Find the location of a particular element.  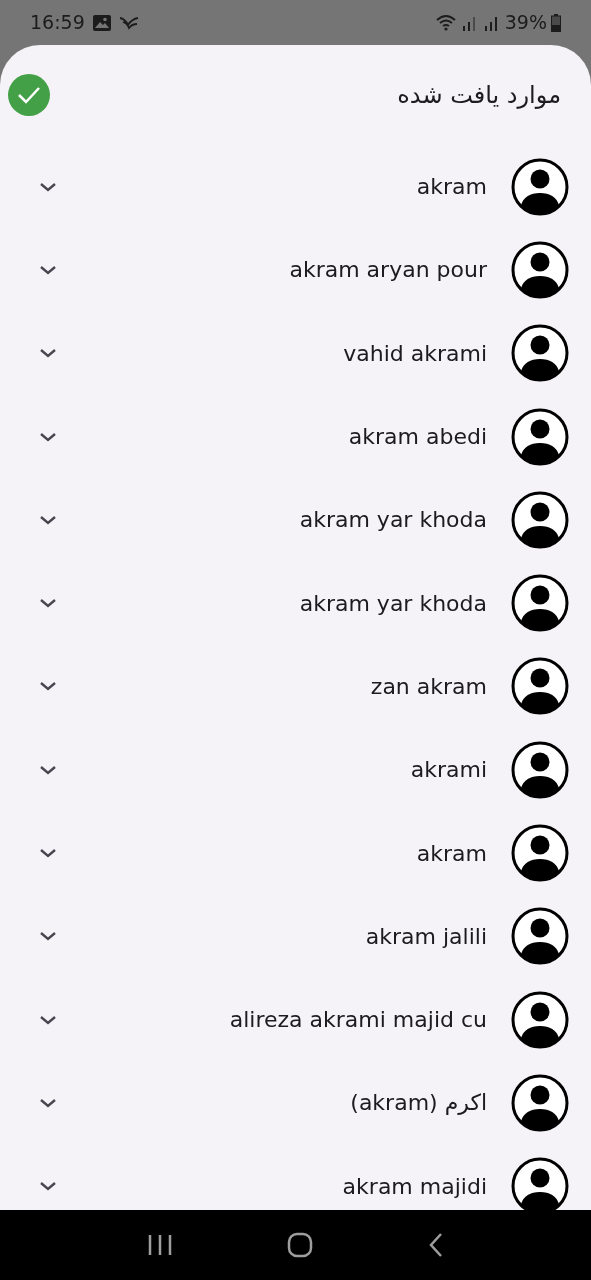

back-icon is located at coordinates (435, 1245).